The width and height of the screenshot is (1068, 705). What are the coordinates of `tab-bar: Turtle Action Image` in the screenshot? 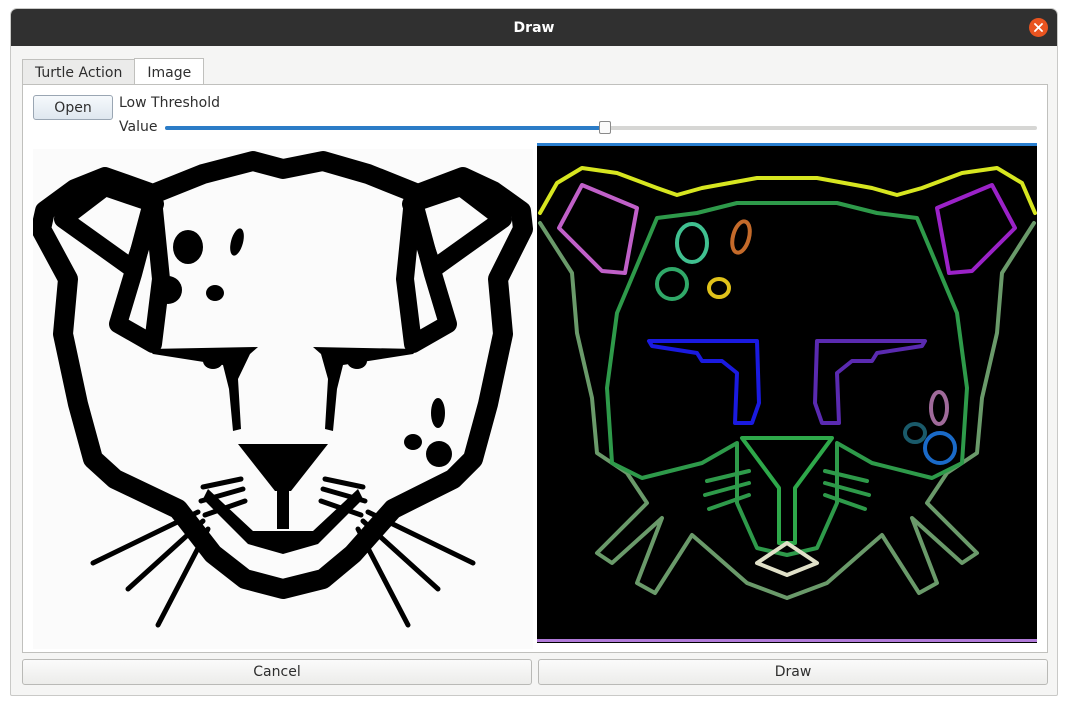 It's located at (113, 71).